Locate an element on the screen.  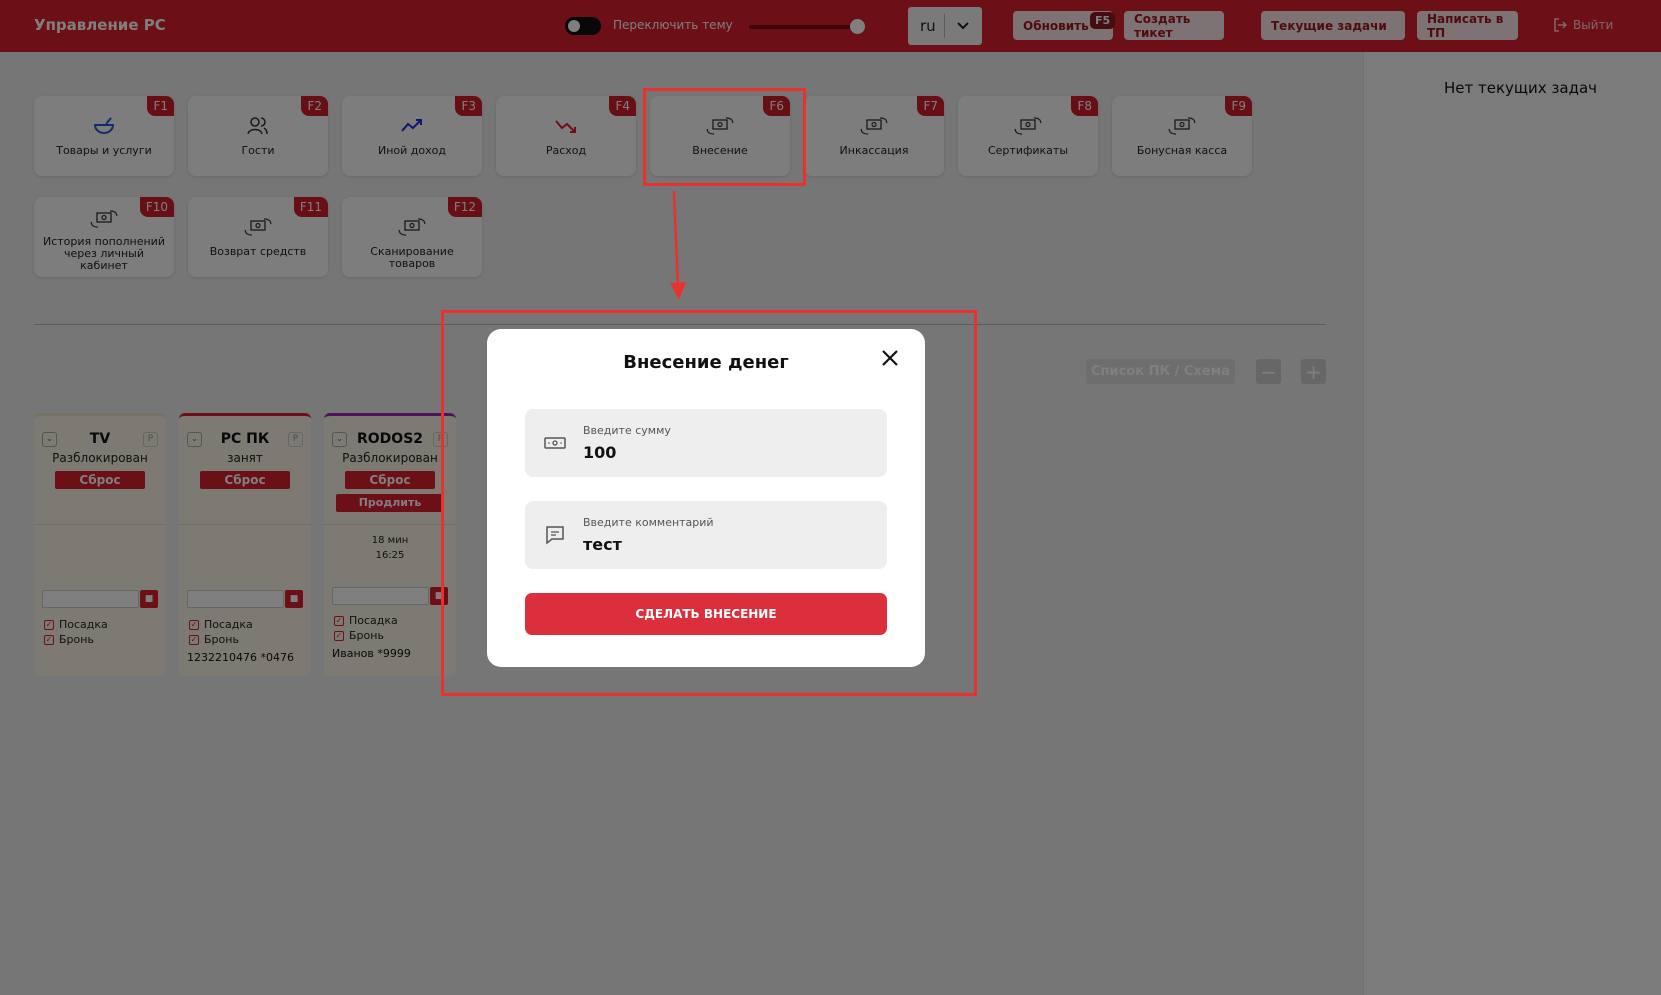
amount-field: Введите сумму 100 is located at coordinates (706, 443).